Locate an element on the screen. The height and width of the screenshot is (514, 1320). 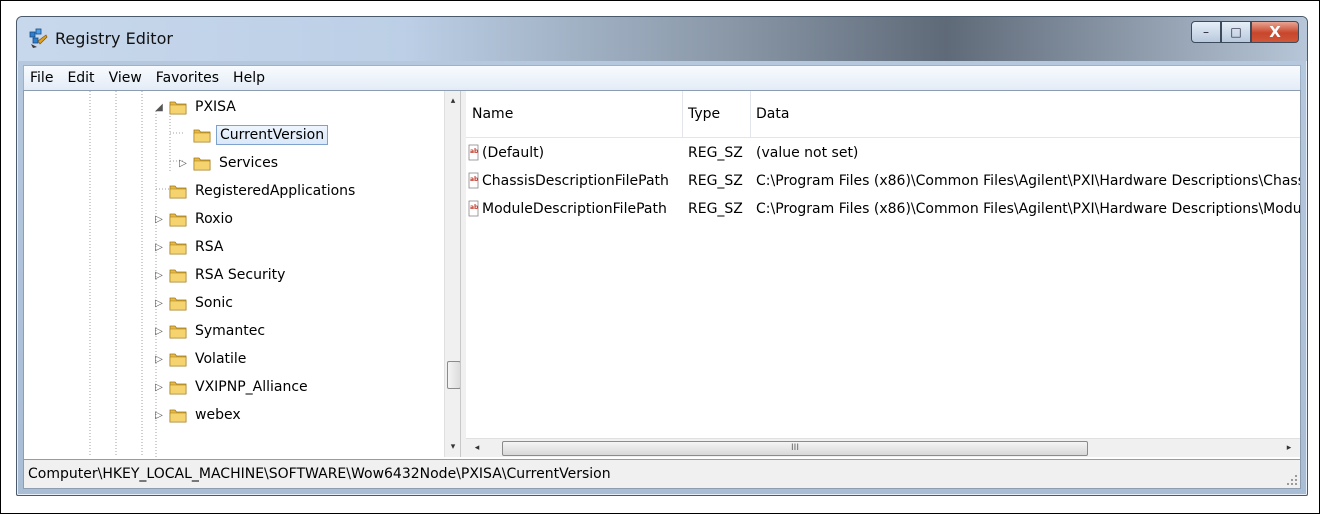
tree-item: ▷ Services is located at coordinates (228, 163).